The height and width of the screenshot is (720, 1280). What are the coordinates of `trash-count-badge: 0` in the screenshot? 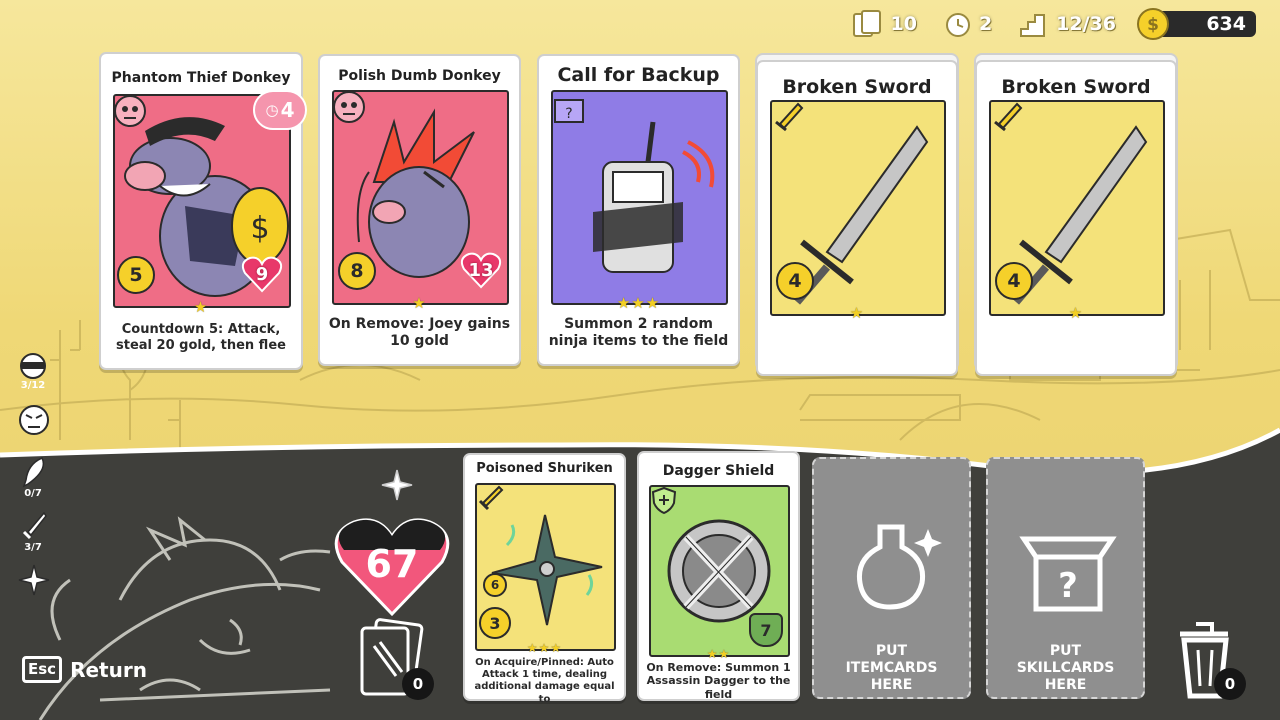 It's located at (1230, 684).